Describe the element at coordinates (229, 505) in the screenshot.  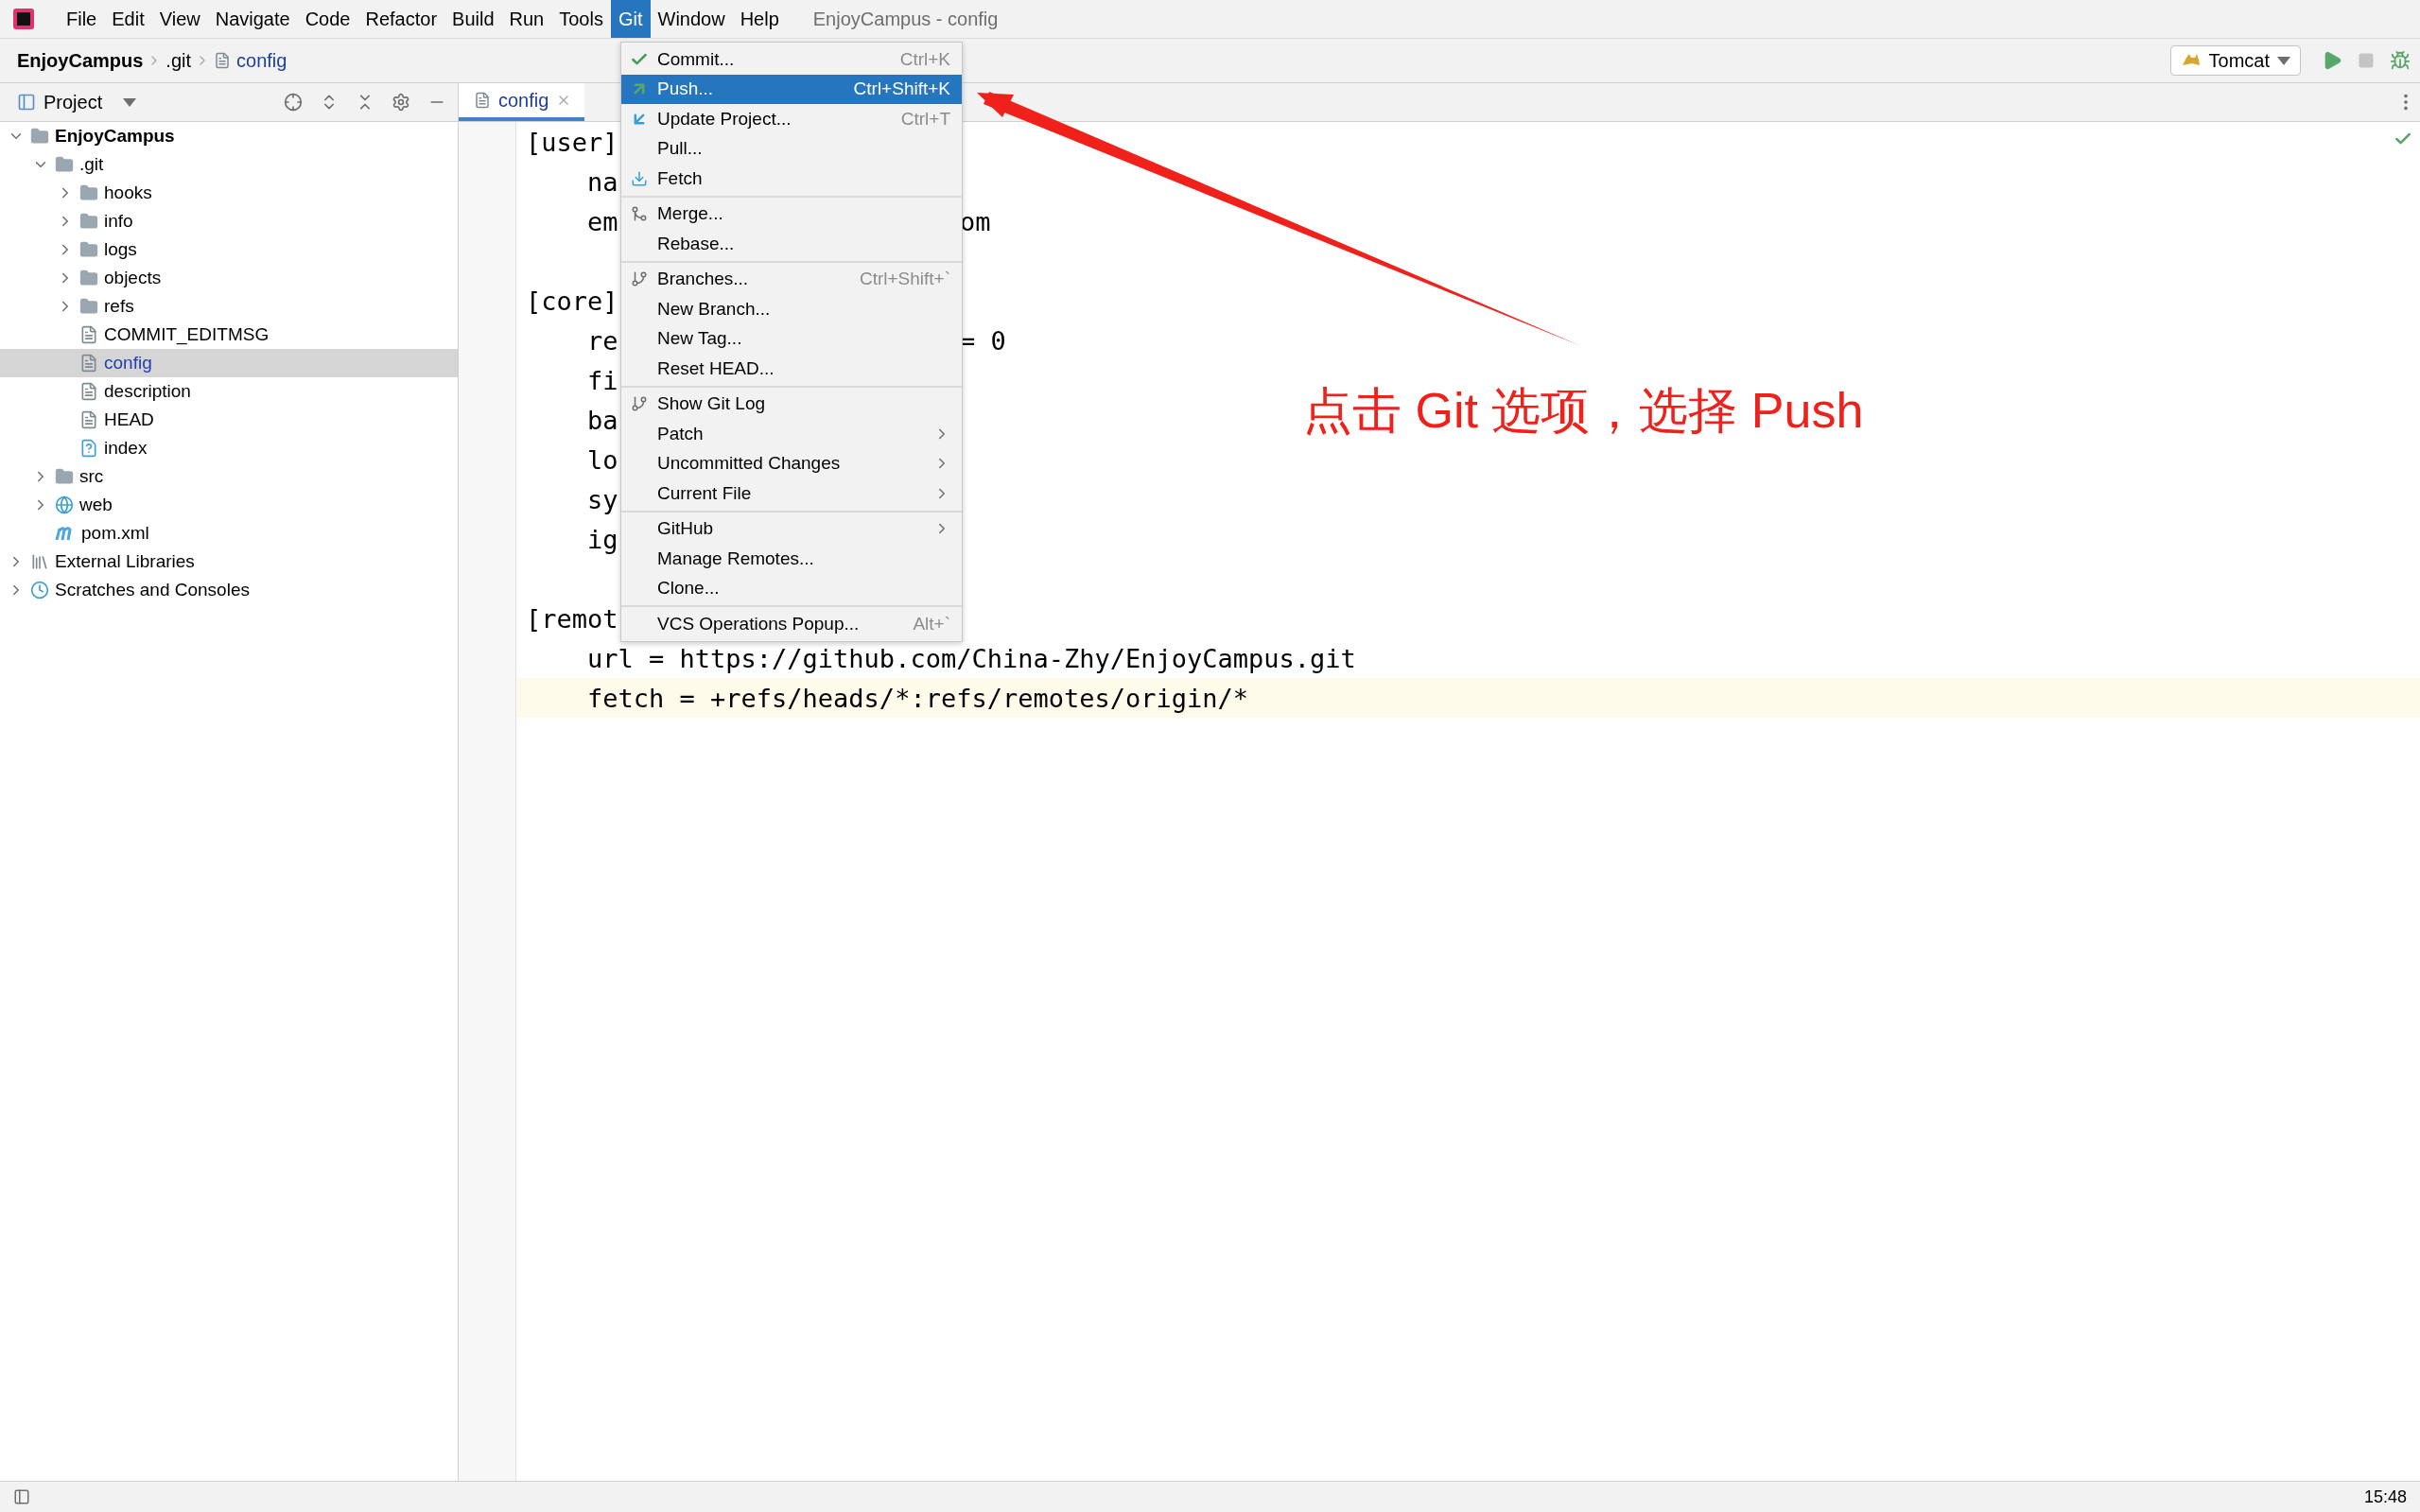
I see `tree-row: web` at that location.